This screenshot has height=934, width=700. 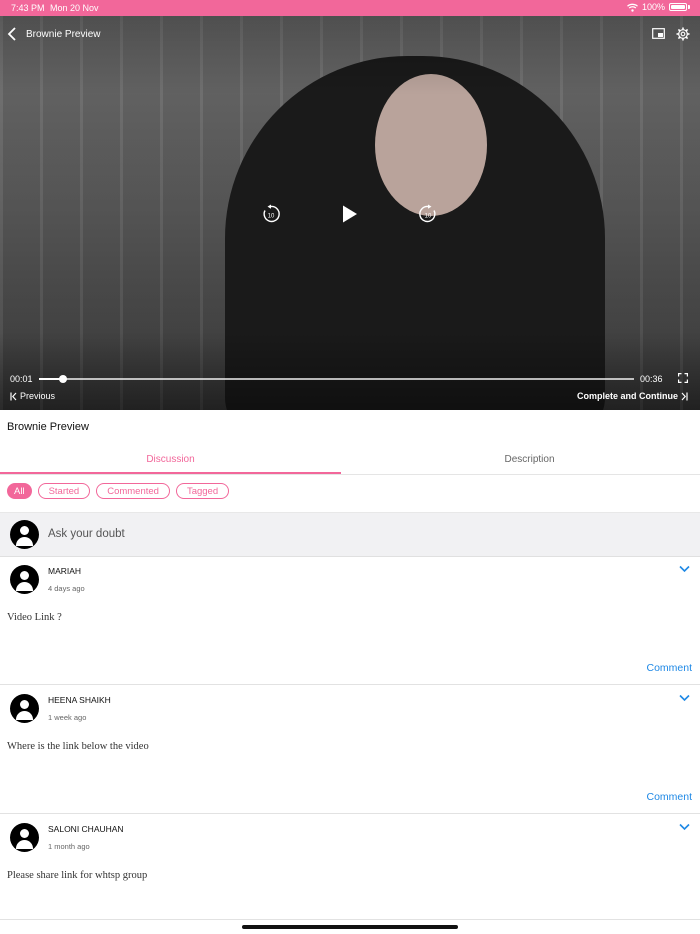 What do you see at coordinates (67, 717) in the screenshot?
I see `comment-time: 1 week ago` at bounding box center [67, 717].